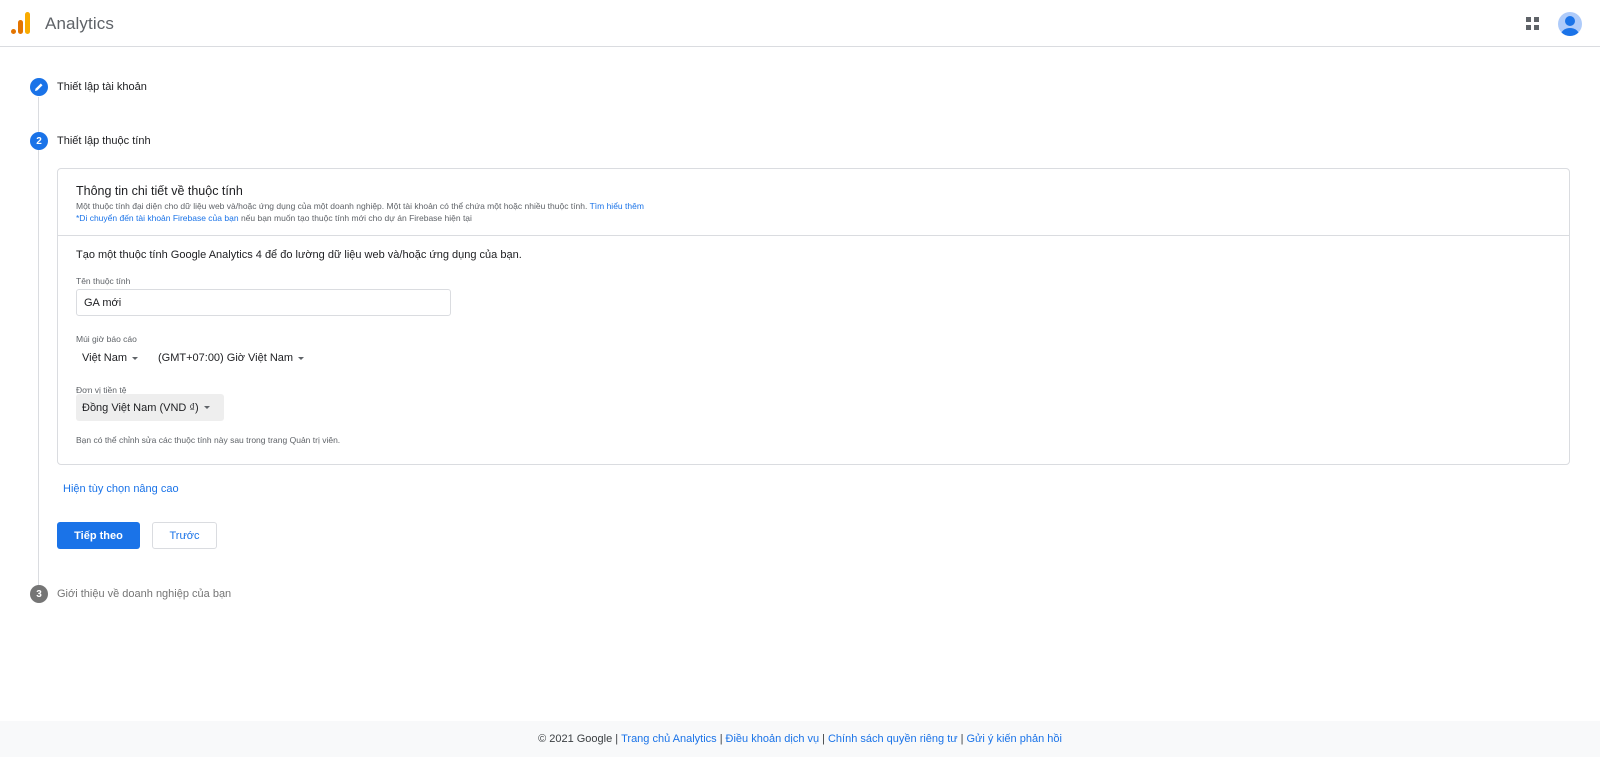 Image resolution: width=1600 pixels, height=757 pixels. I want to click on country-dropdown: Việt Nam, so click(110, 358).